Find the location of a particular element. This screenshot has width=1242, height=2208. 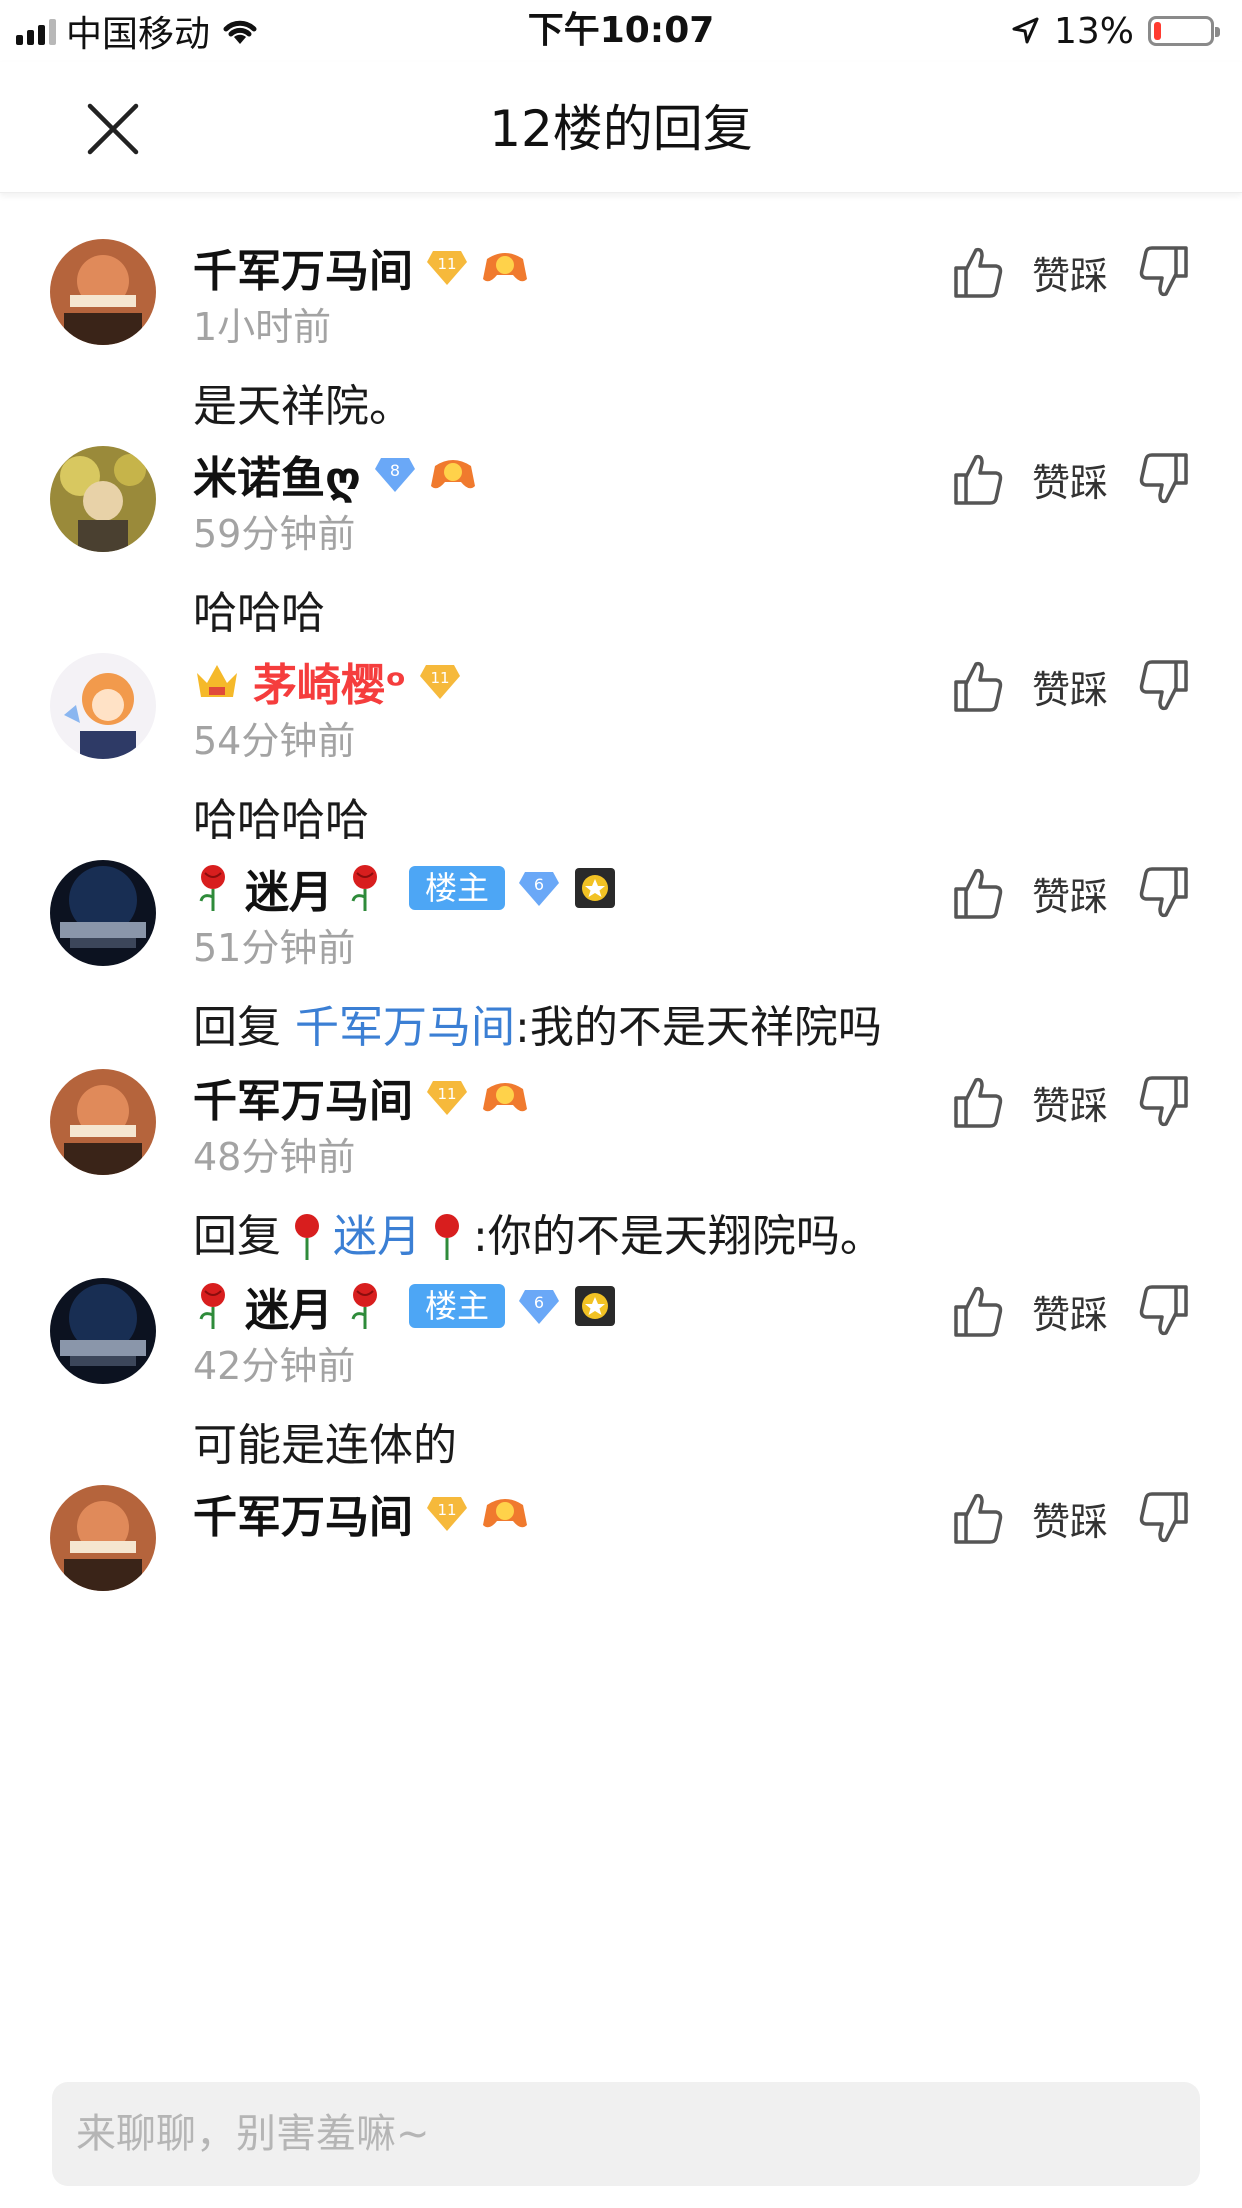

page-title: 12楼的回复 is located at coordinates (621, 129).